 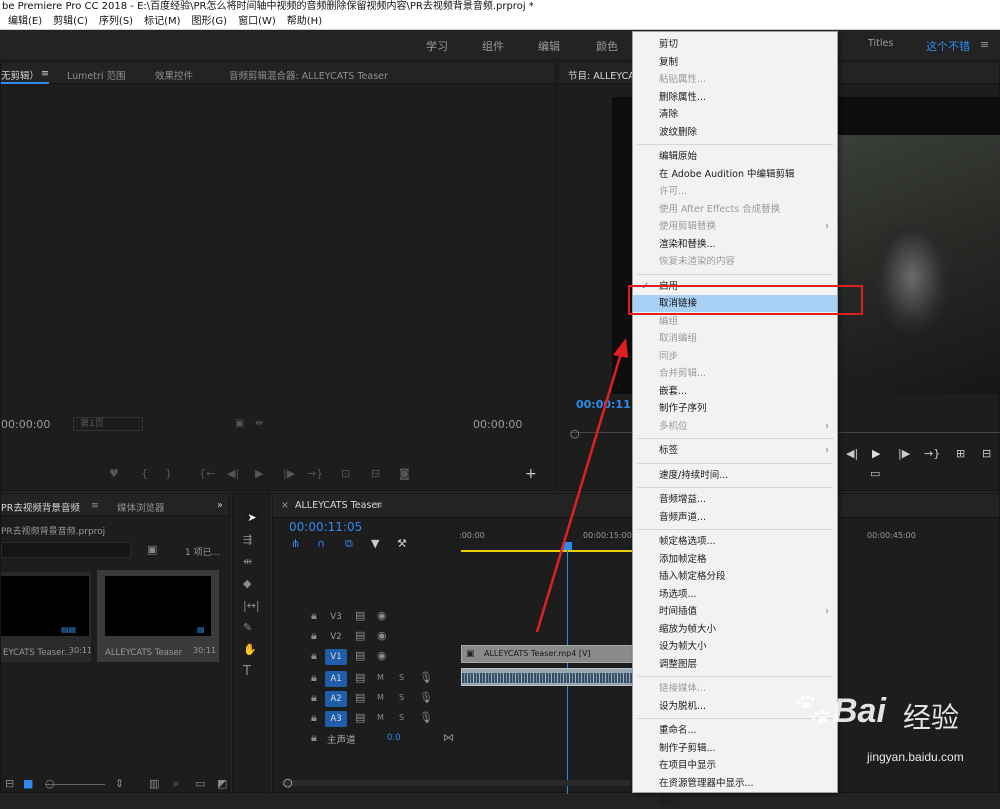 I want to click on settings-icon: ⇹, so click(x=259, y=423).